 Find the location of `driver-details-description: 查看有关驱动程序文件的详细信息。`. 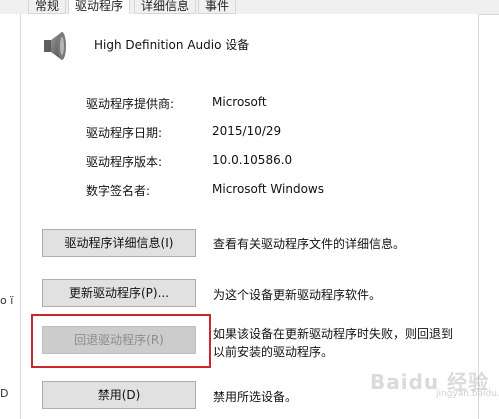

driver-details-description: 查看有关驱动程序文件的详细信息。 is located at coordinates (309, 244).